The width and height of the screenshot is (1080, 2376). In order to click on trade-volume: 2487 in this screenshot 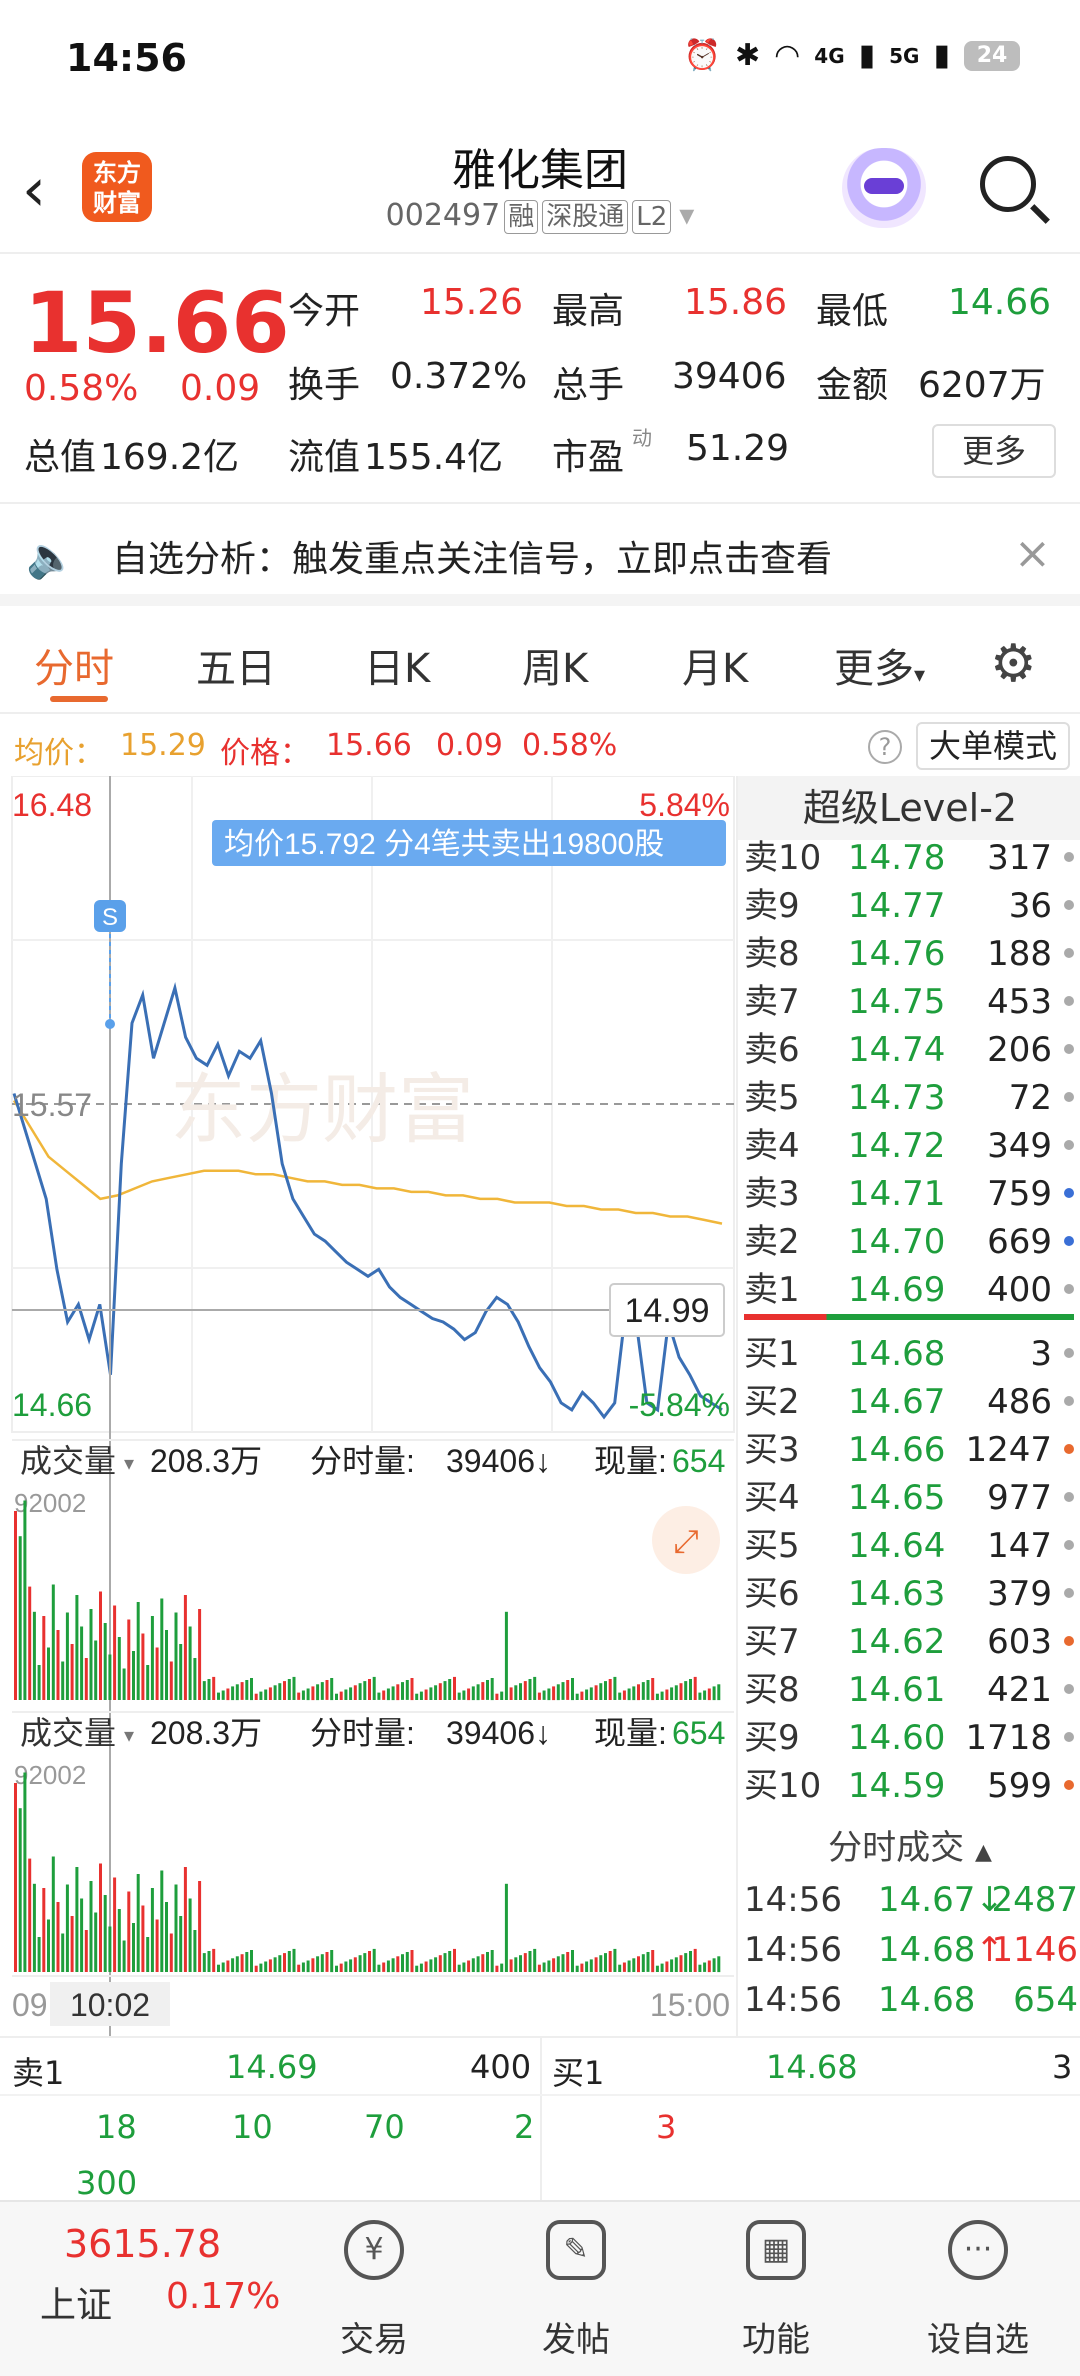, I will do `click(1034, 1900)`.